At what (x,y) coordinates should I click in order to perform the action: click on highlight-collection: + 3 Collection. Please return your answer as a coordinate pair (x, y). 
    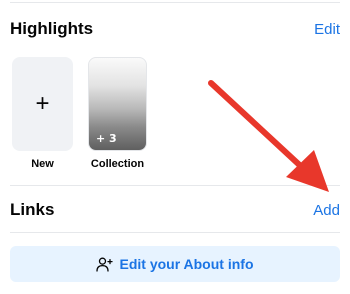
    Looking at the image, I should click on (117, 113).